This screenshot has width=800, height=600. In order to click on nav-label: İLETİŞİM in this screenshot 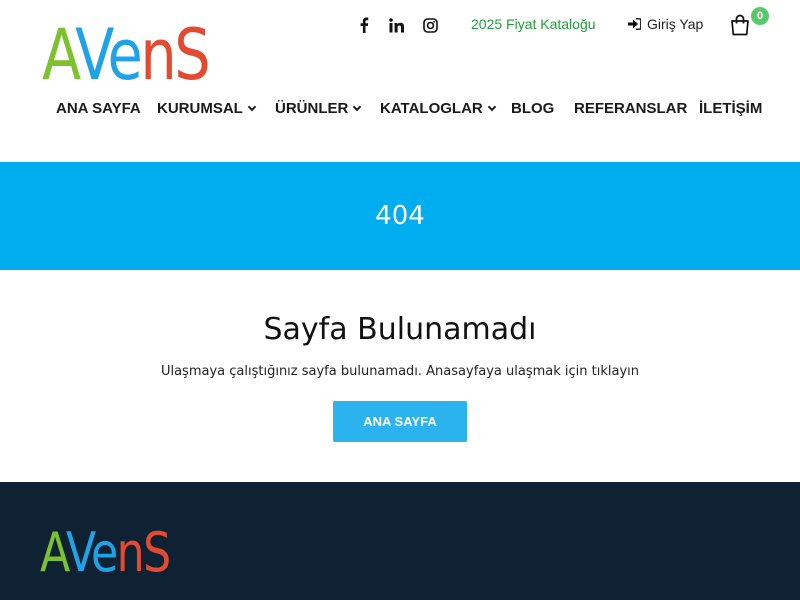, I will do `click(731, 108)`.